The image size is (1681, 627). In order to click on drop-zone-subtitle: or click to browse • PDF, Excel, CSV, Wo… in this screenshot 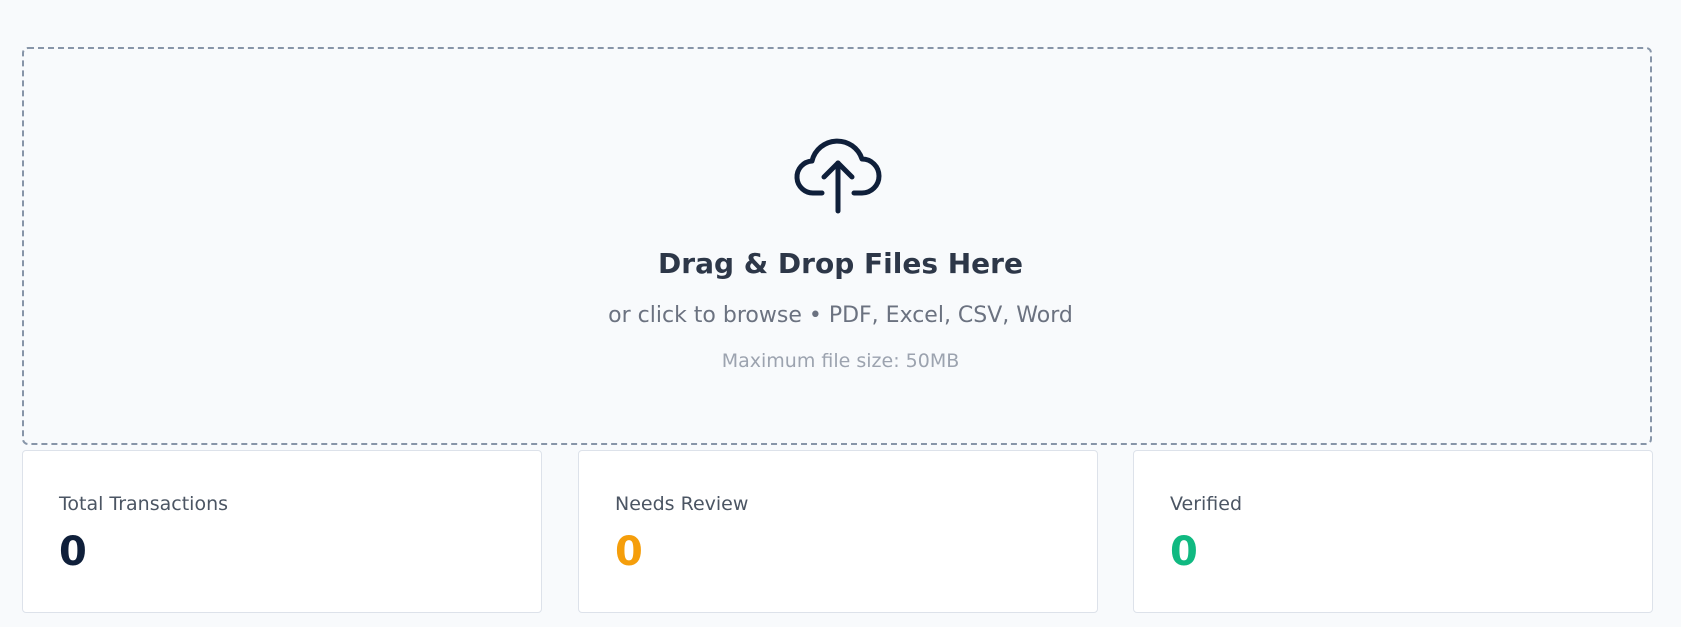, I will do `click(840, 315)`.